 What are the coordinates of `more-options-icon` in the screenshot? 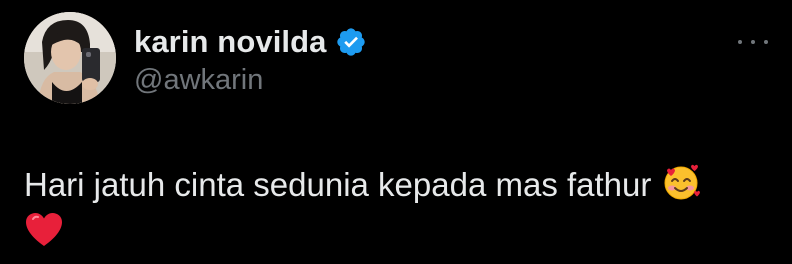 It's located at (753, 42).